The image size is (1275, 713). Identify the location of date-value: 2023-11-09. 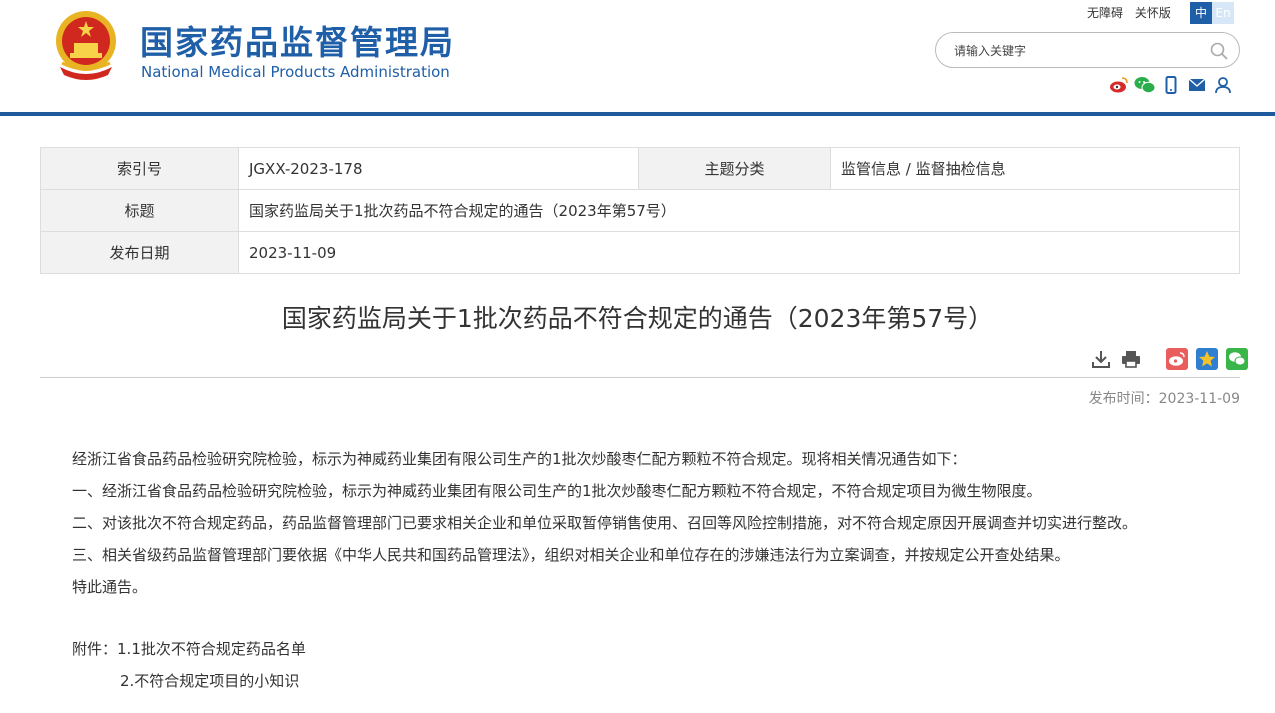
(739, 252).